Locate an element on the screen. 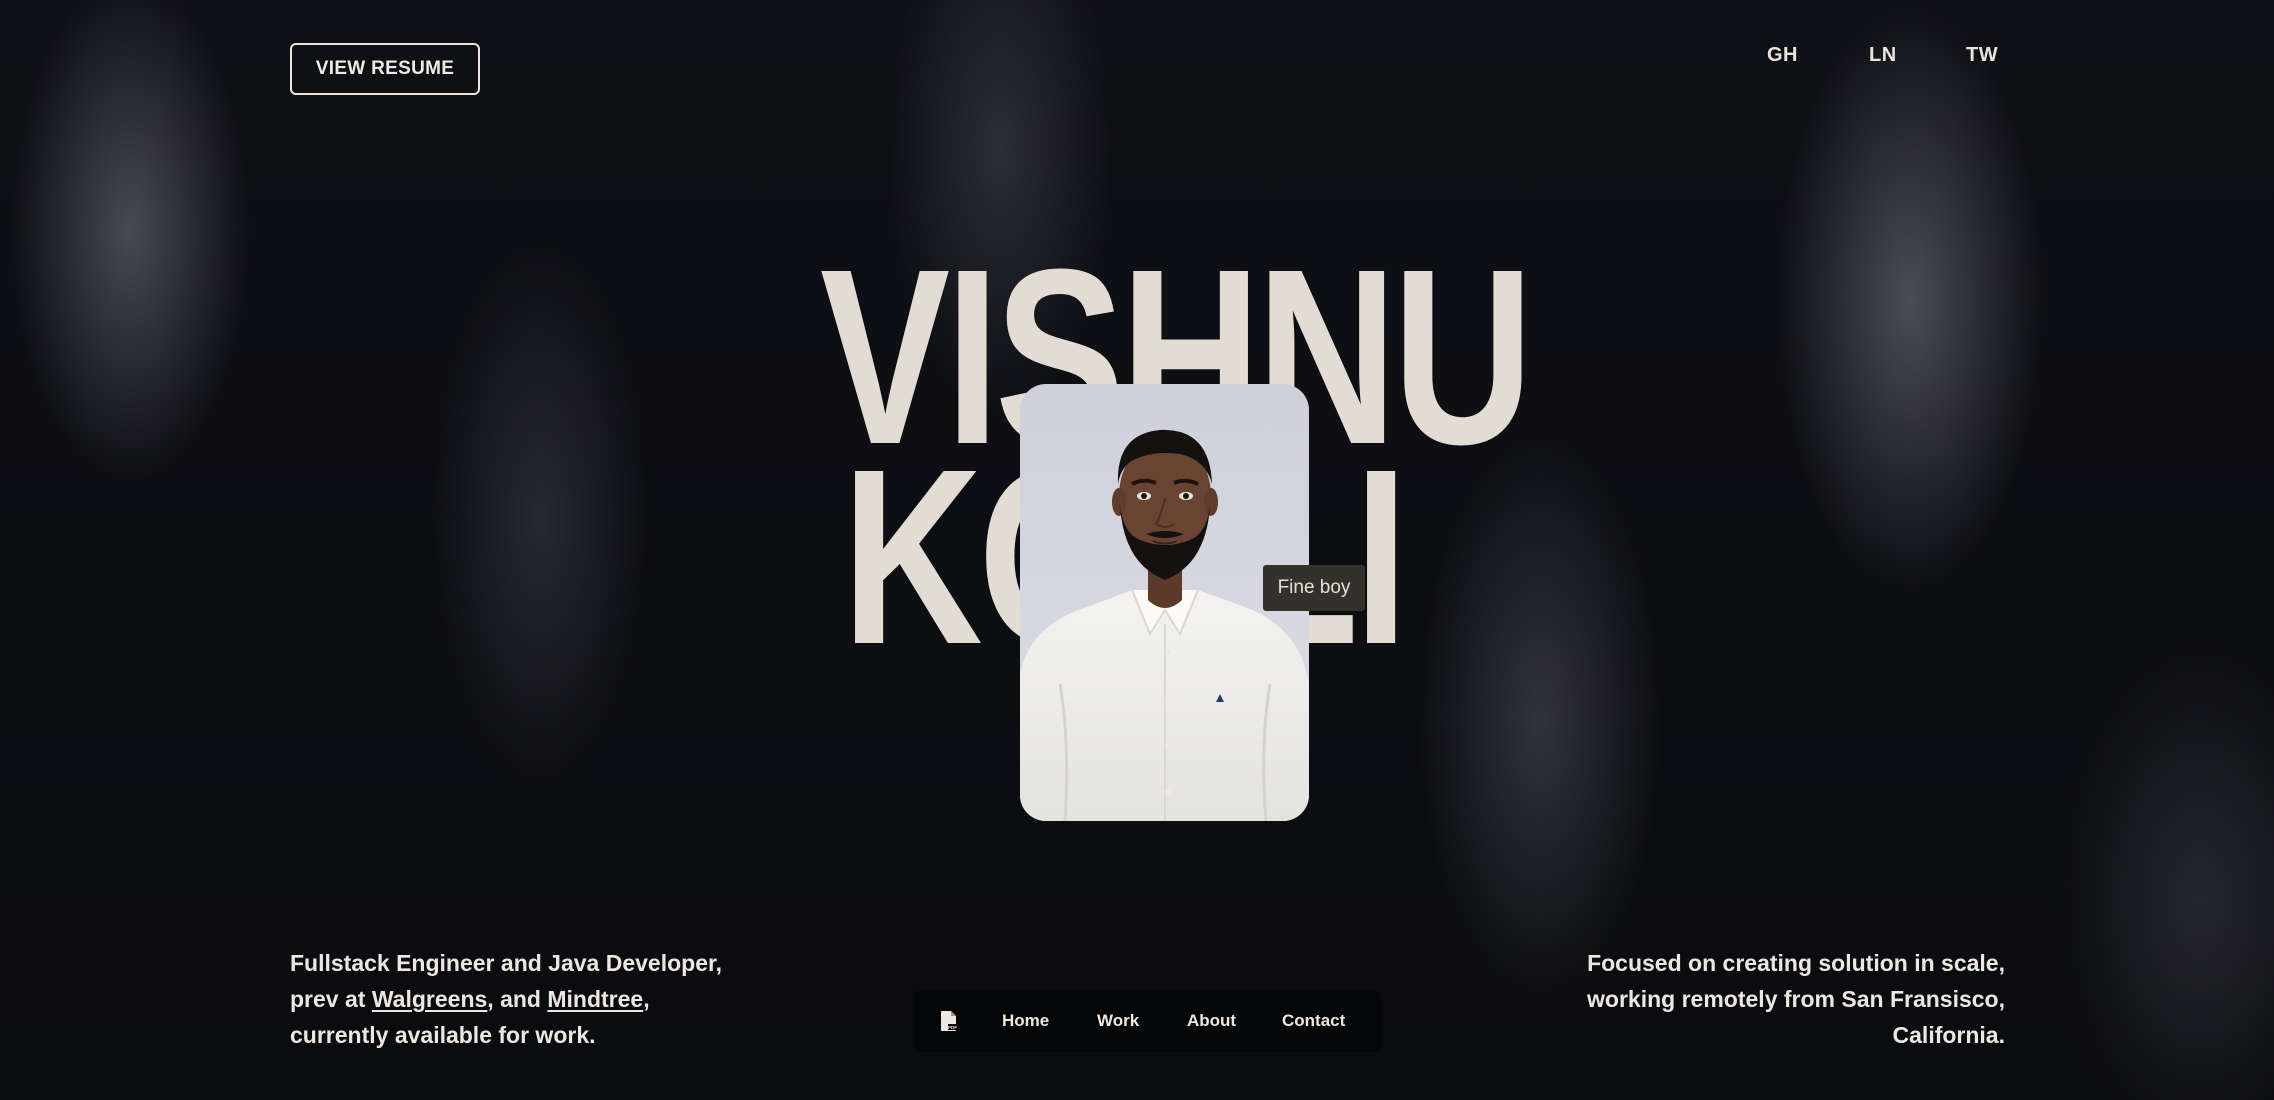 Image resolution: width=2274 pixels, height=1100 pixels. nav-home: Home is located at coordinates (1025, 1021).